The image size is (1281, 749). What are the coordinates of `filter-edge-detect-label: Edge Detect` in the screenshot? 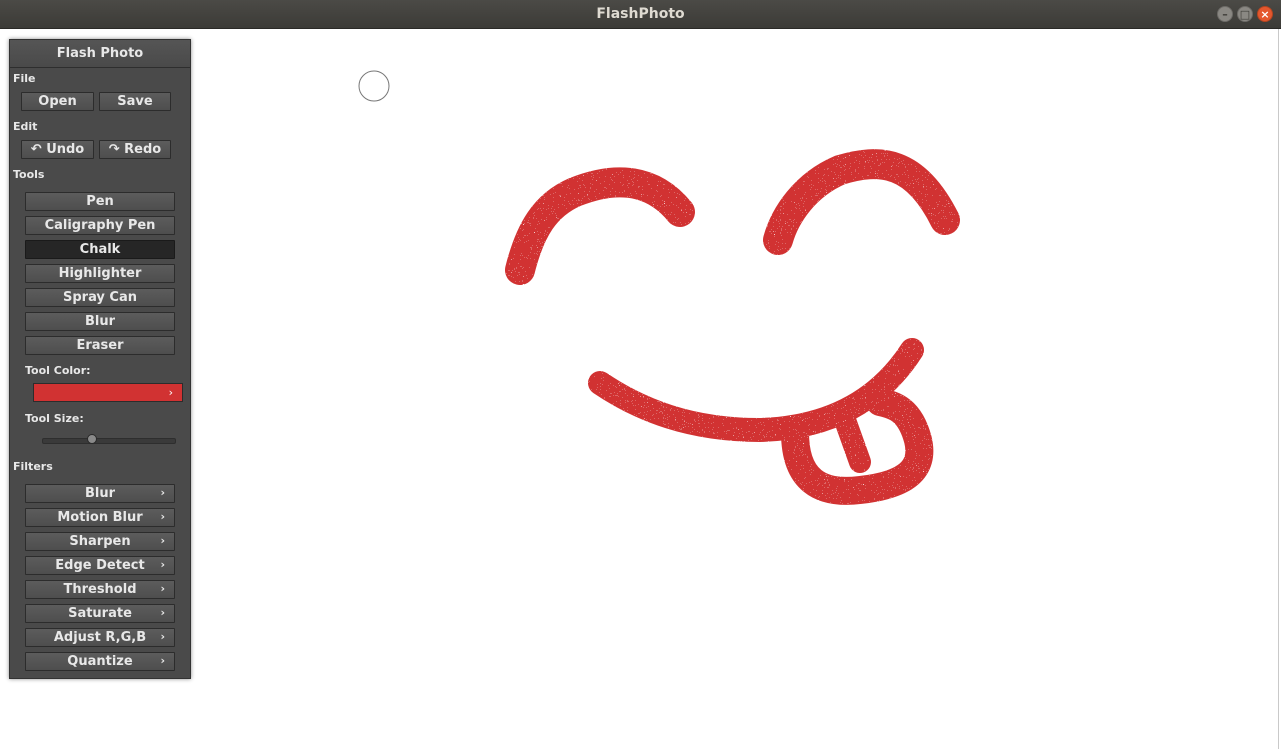 It's located at (100, 565).